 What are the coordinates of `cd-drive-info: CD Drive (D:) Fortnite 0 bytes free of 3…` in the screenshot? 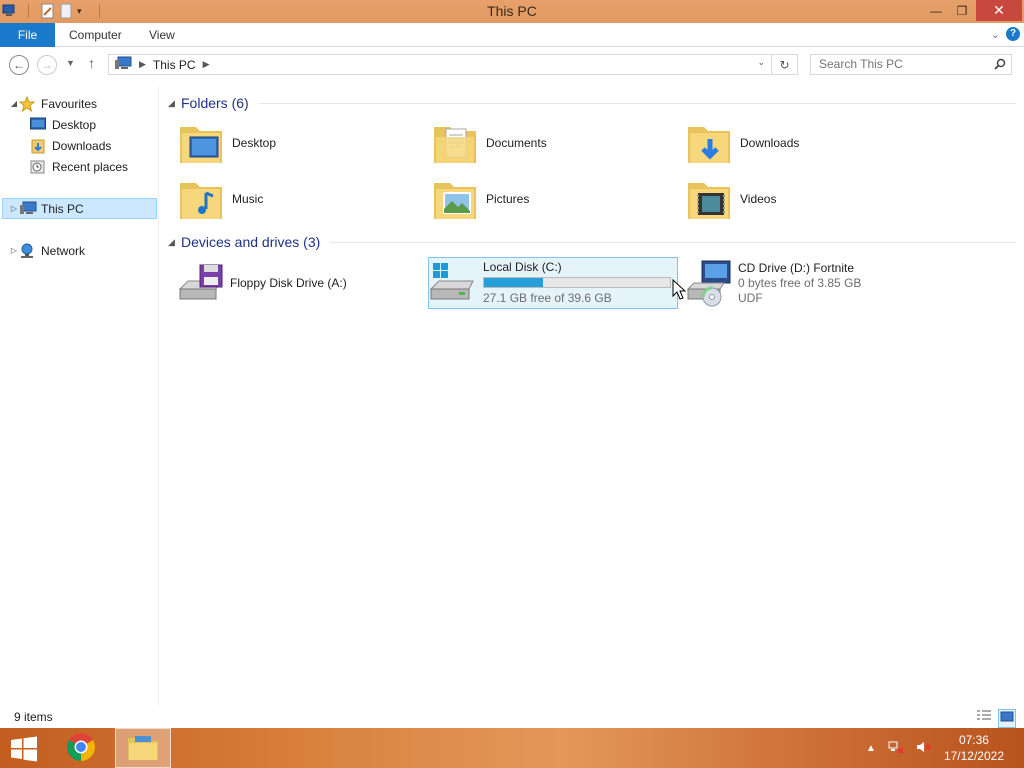 It's located at (799, 283).